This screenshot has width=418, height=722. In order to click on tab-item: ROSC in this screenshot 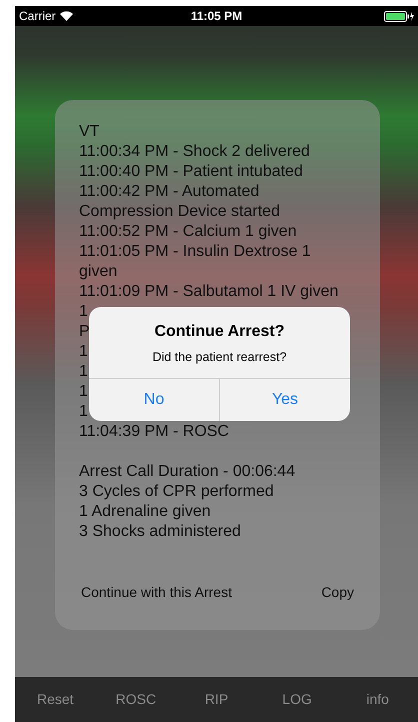, I will do `click(136, 699)`.